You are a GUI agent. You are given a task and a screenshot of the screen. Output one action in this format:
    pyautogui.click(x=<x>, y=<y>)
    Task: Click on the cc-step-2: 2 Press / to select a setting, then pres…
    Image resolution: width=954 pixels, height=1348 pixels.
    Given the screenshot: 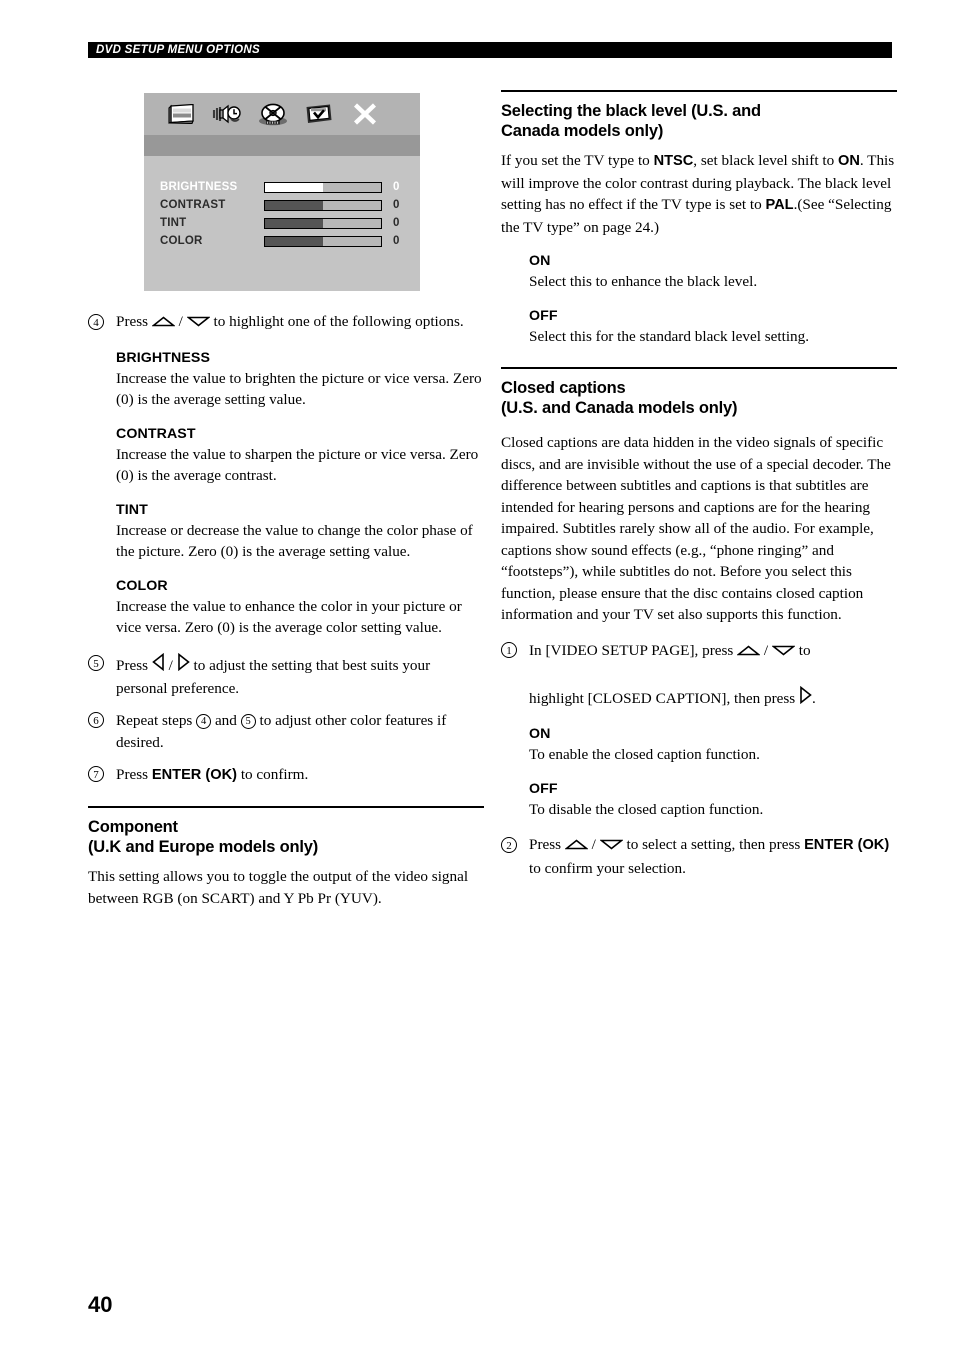 What is the action you would take?
    pyautogui.click(x=699, y=857)
    